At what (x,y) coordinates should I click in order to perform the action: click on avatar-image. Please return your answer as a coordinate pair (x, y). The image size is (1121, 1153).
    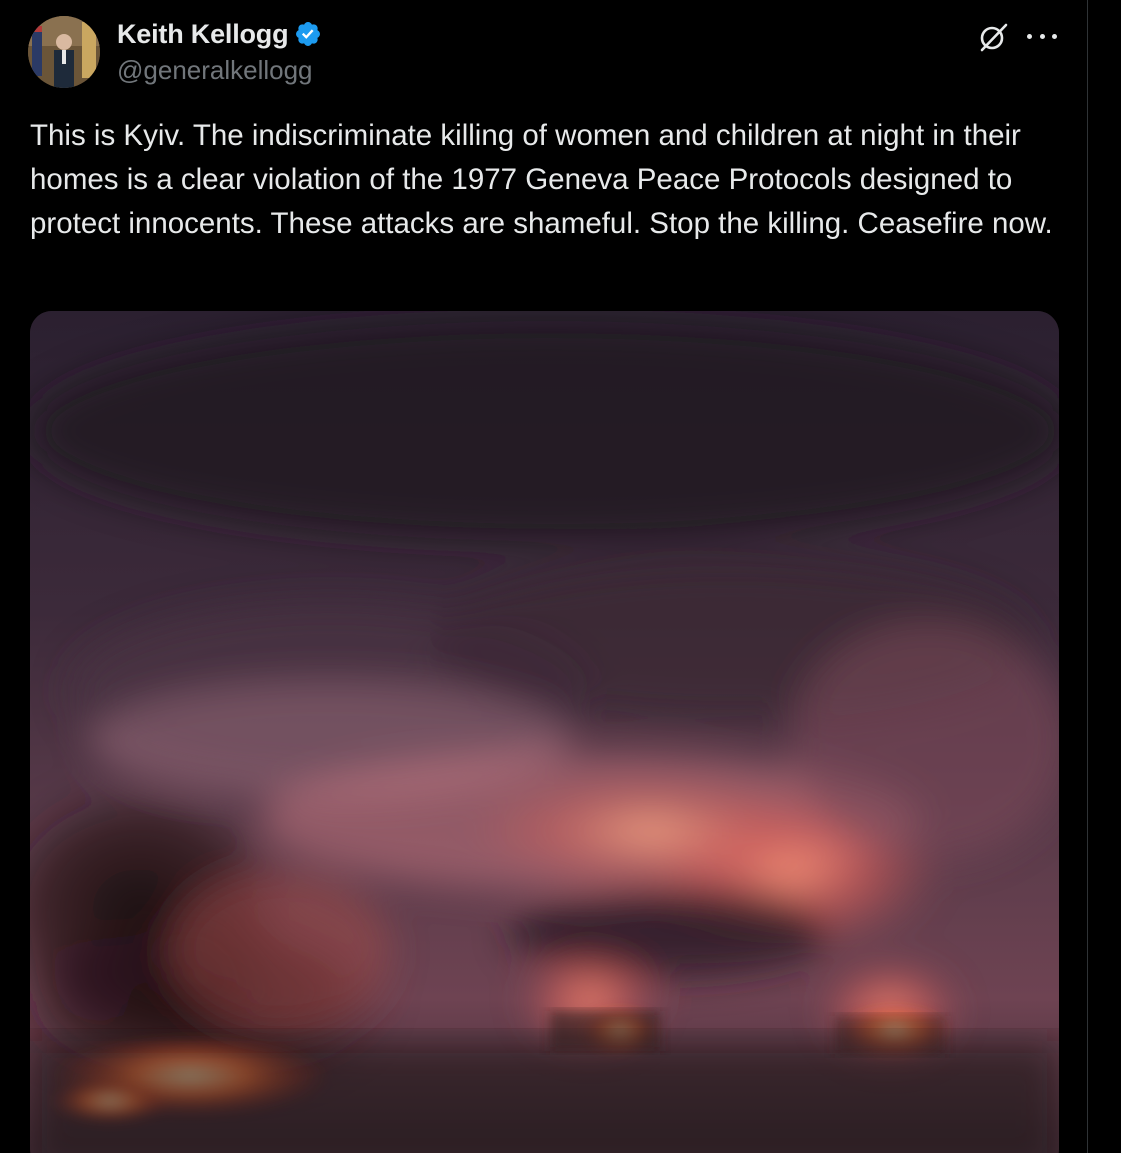
    Looking at the image, I should click on (64, 52).